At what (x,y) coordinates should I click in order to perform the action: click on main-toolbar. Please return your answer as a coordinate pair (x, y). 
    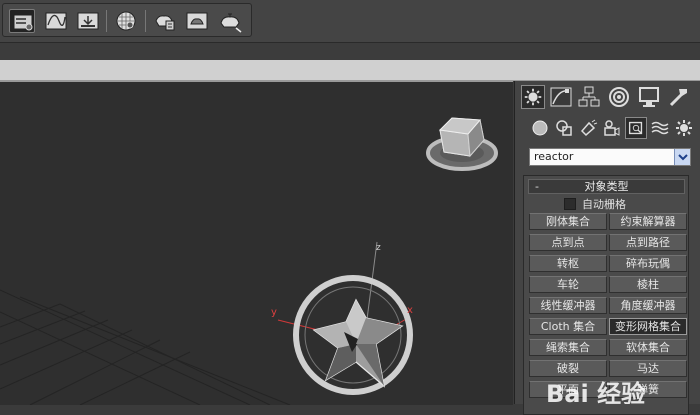
    Looking at the image, I should click on (350, 21).